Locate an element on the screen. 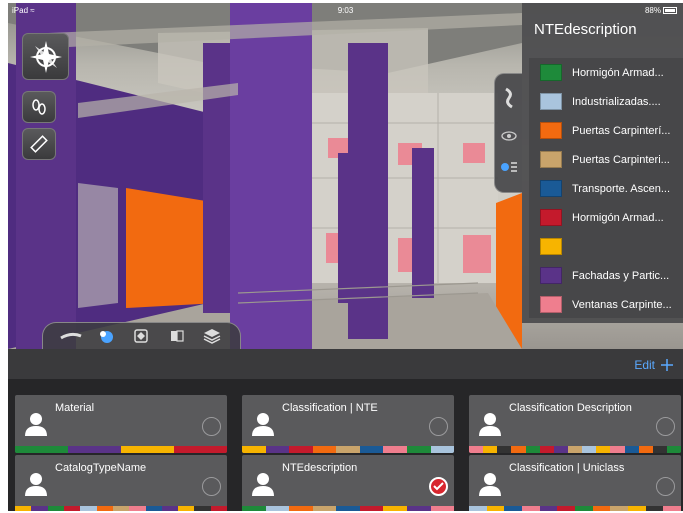 The image size is (683, 513). parameter-card: NTEdescription is located at coordinates (348, 483).